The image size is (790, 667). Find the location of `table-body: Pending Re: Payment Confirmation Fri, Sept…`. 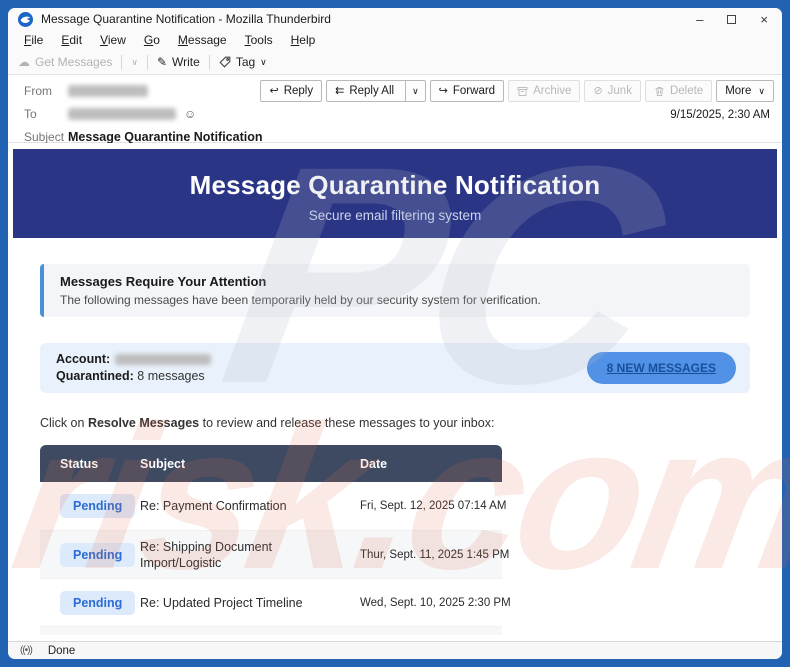

table-body: Pending Re: Payment Confirmation Fri, Sept… is located at coordinates (275, 554).